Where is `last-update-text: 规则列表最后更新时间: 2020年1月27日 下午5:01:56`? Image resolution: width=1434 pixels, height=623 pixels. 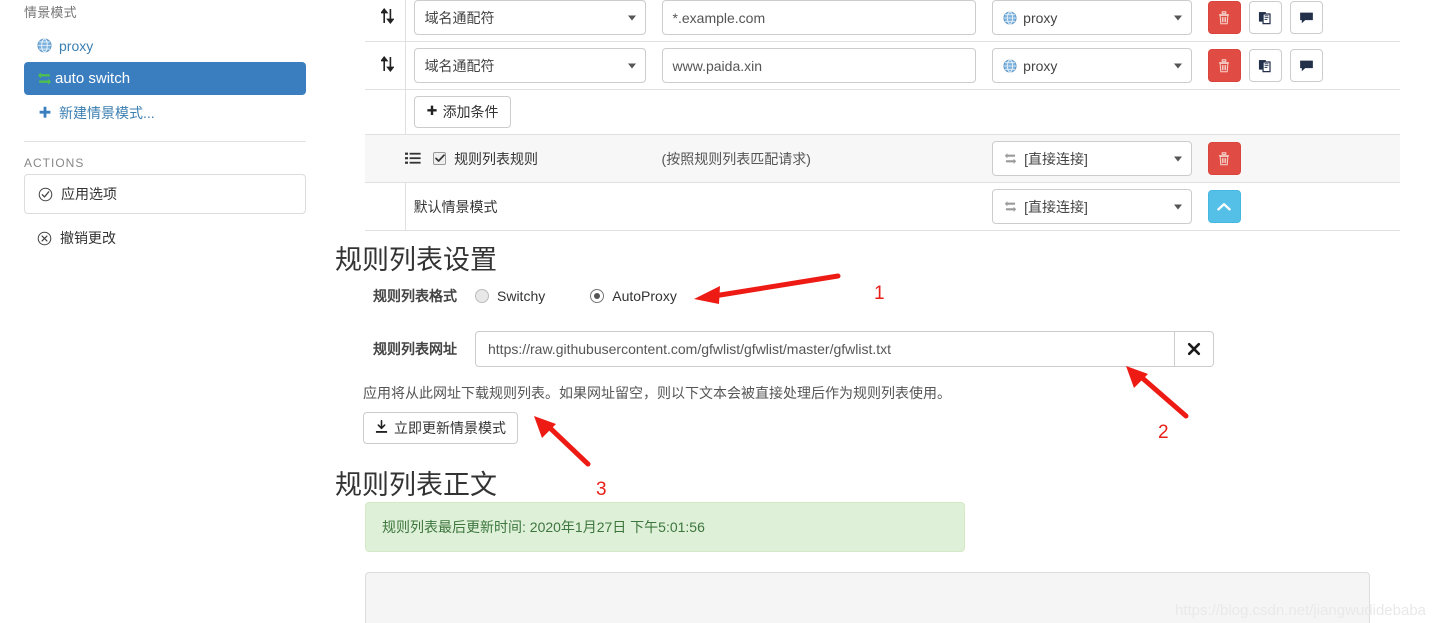 last-update-text: 规则列表最后更新时间: 2020年1月27日 下午5:01:56 is located at coordinates (543, 527).